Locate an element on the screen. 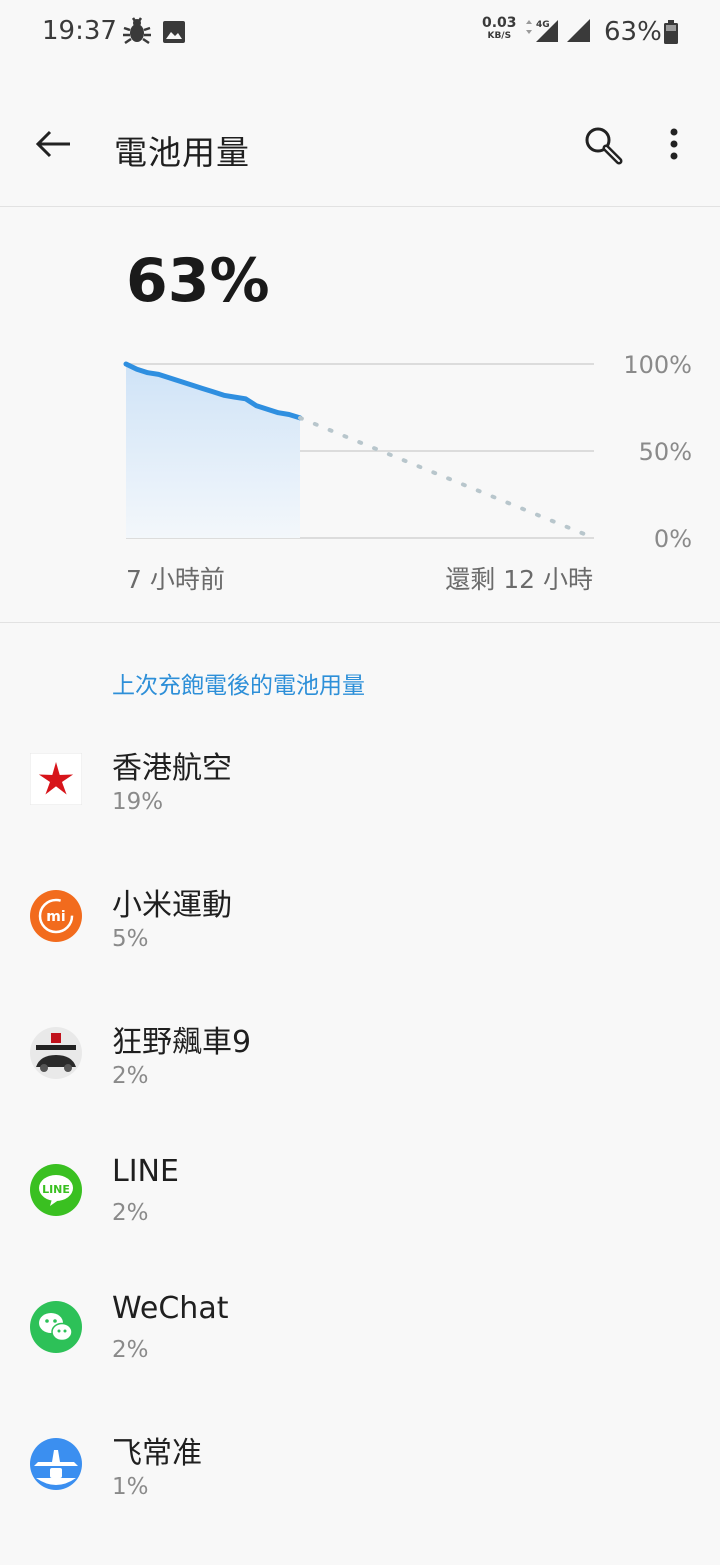 This screenshot has height=1565, width=720. wechat-icon is located at coordinates (56, 1327).